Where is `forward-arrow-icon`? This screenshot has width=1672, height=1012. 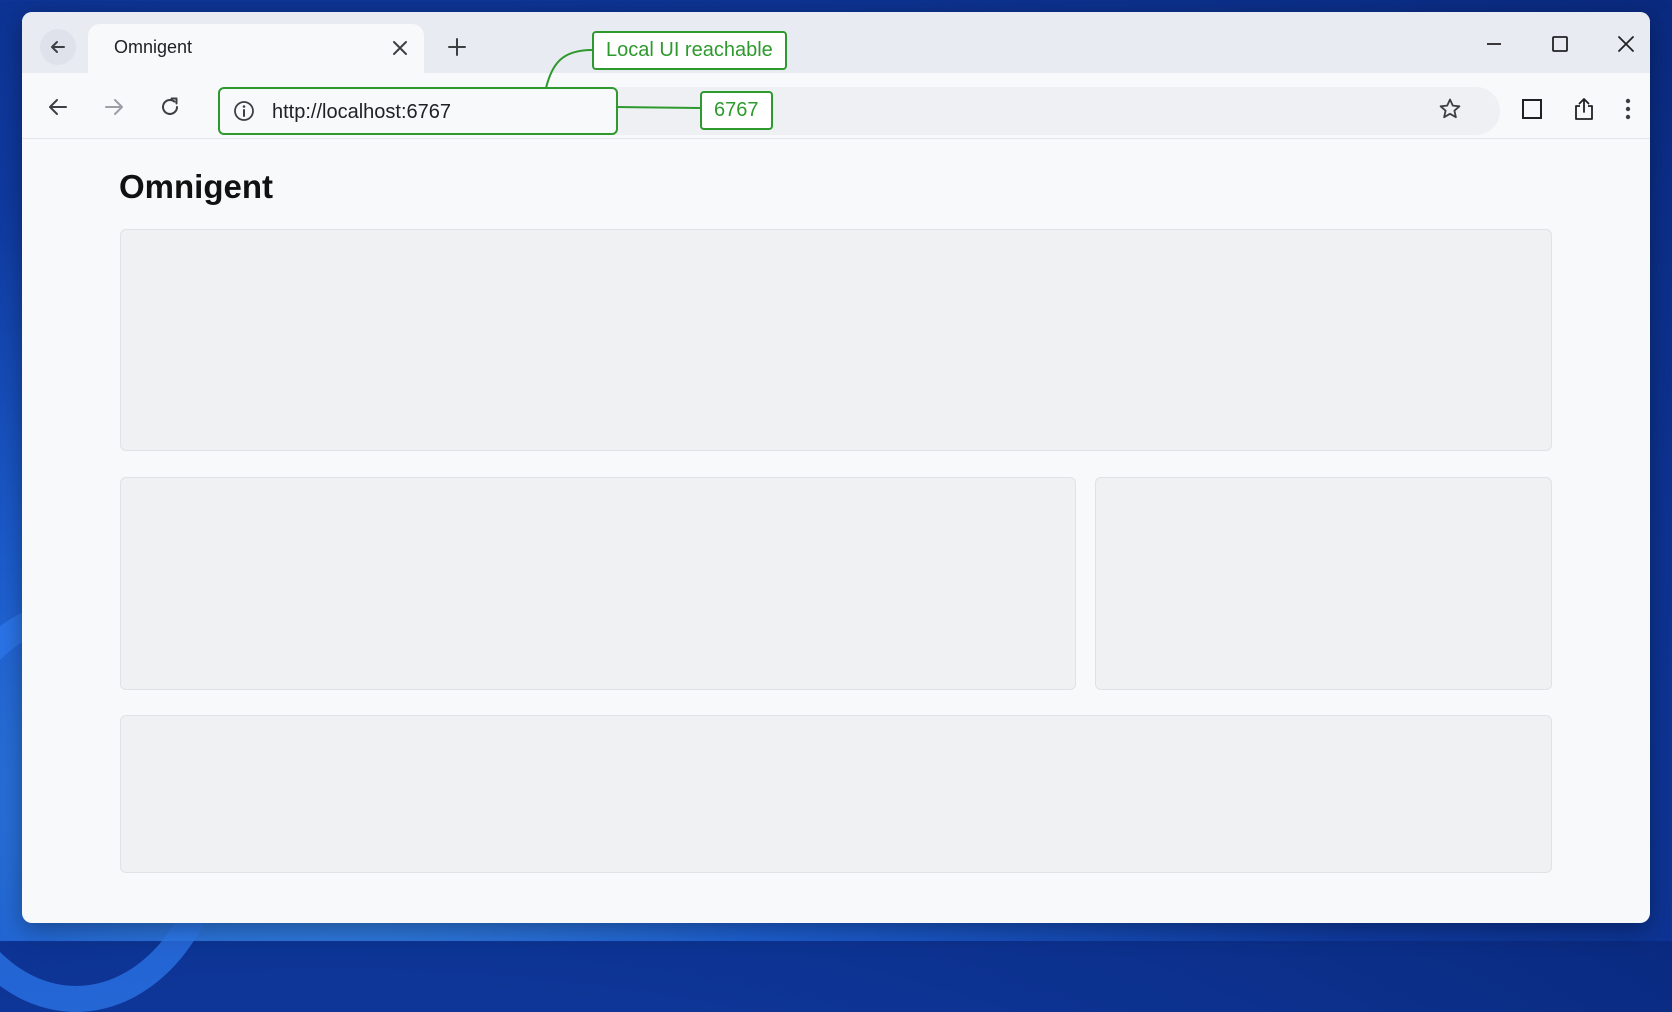
forward-arrow-icon is located at coordinates (114, 107).